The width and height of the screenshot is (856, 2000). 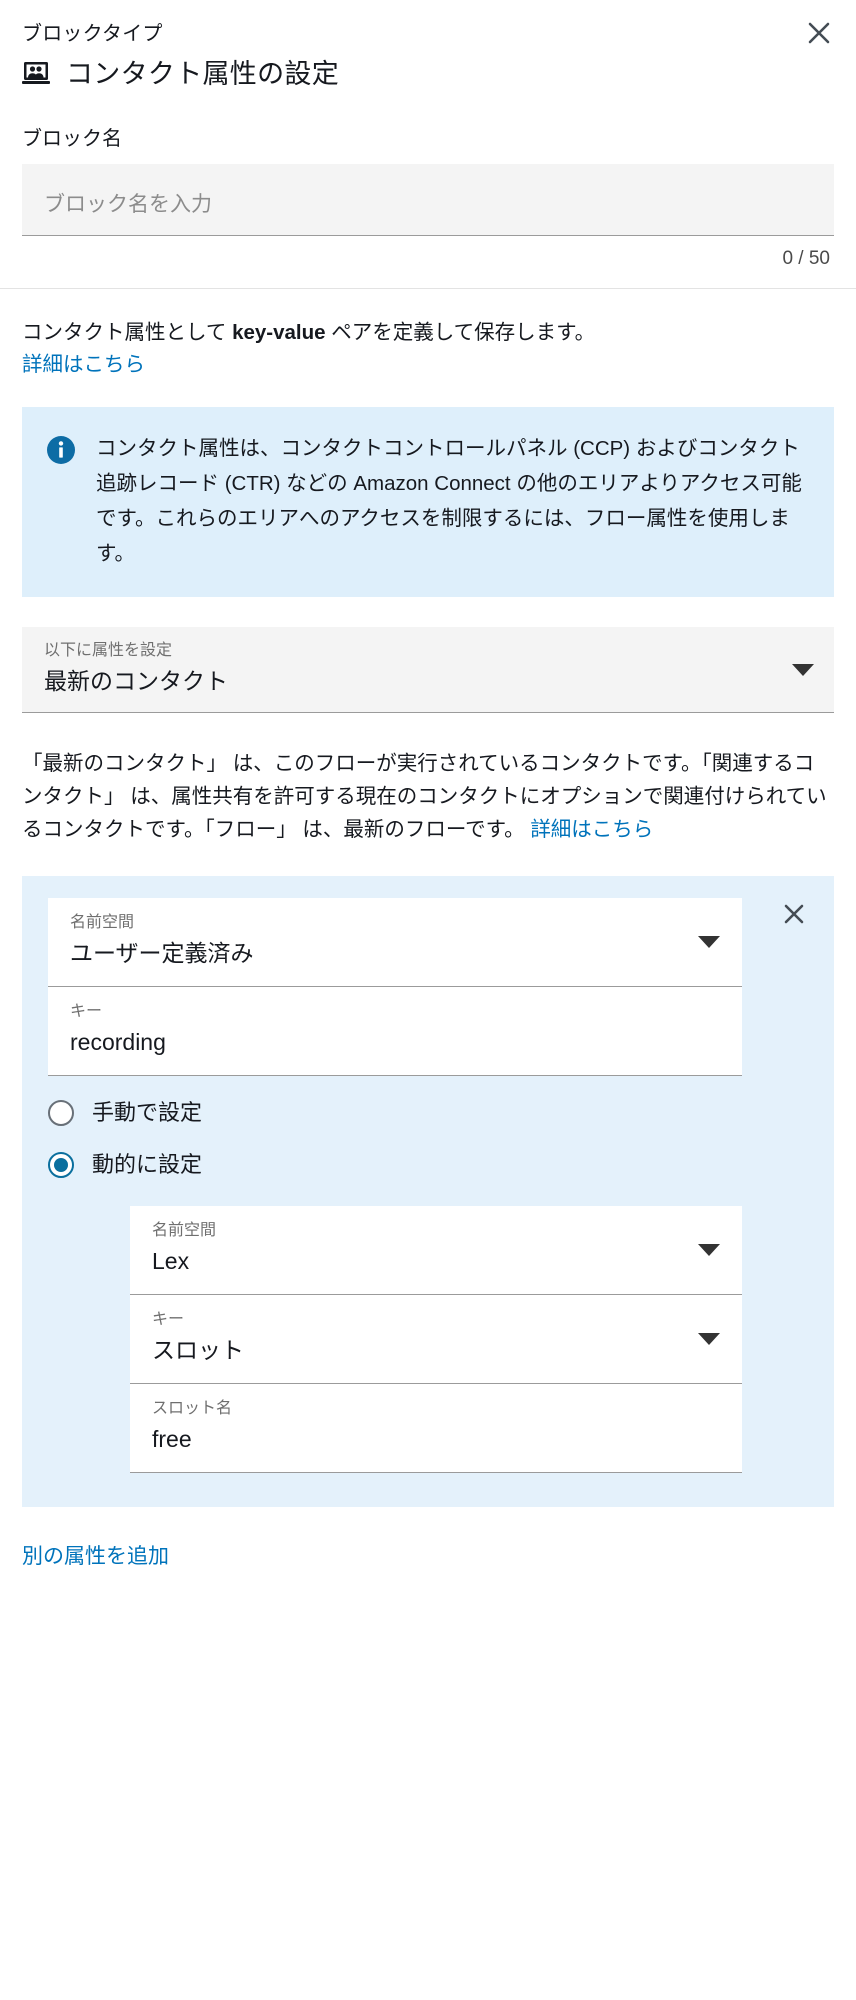 What do you see at coordinates (794, 914) in the screenshot?
I see `remove-attribute-close-icon` at bounding box center [794, 914].